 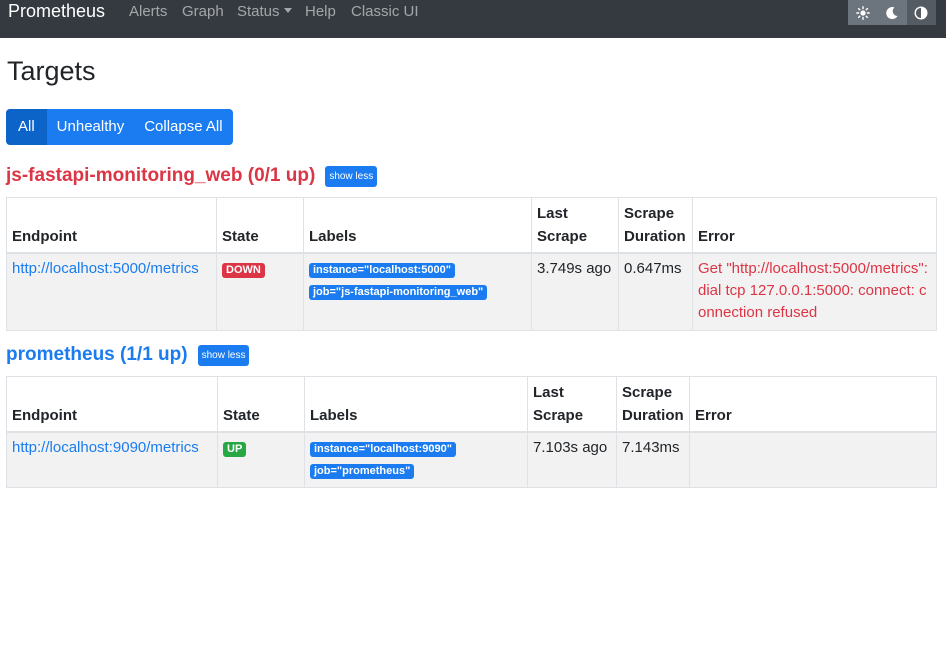 I want to click on dark-theme-button, so click(x=892, y=12).